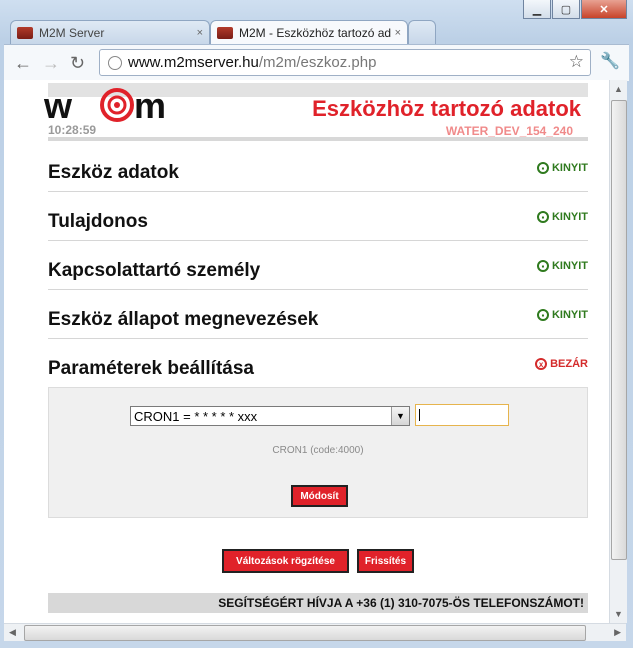 The width and height of the screenshot is (633, 648). What do you see at coordinates (315, 32) in the screenshot?
I see `tab-label: M2M - Eszközhöz tartozó ad` at bounding box center [315, 32].